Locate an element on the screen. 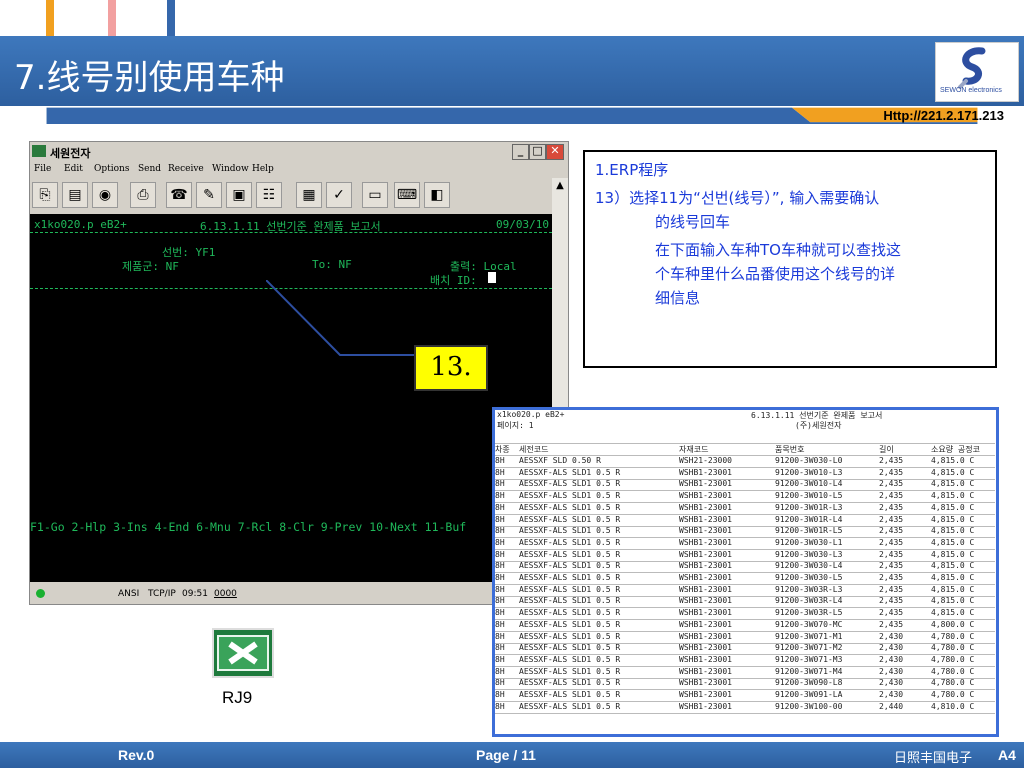 The width and height of the screenshot is (1024, 768). card-icon: ◧ is located at coordinates (437, 195).